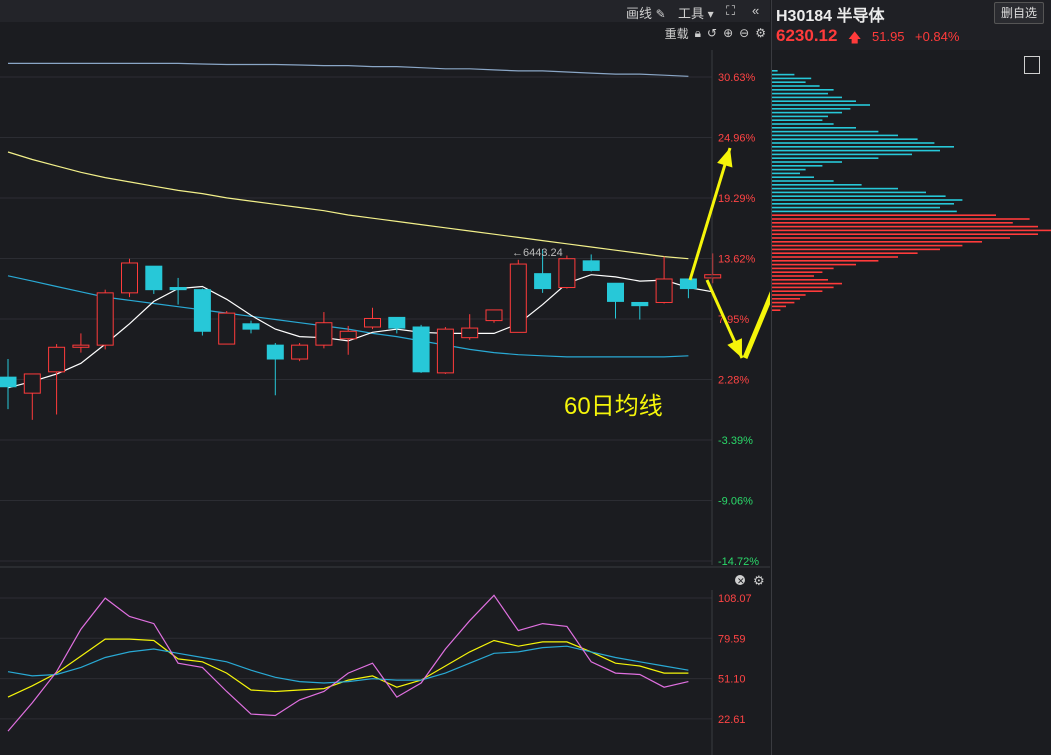 This screenshot has width=1051, height=755. Describe the element at coordinates (725, 158) in the screenshot. I see `arrow-up-left-head` at that location.